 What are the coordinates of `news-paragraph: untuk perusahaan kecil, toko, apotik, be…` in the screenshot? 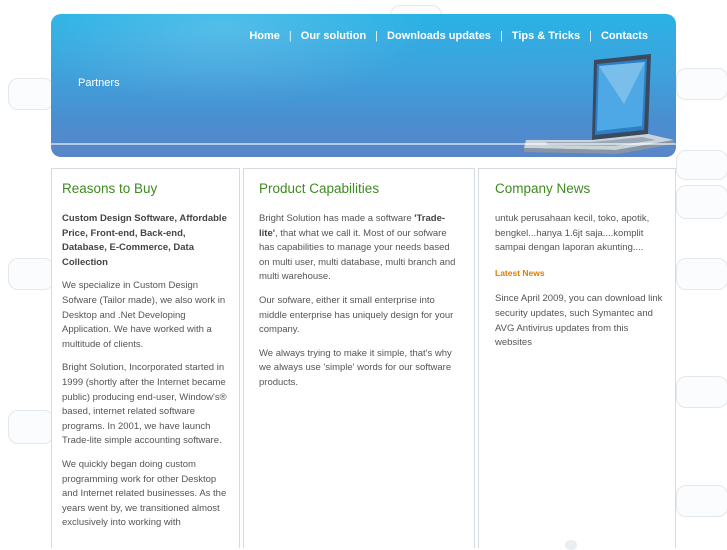 It's located at (572, 233).